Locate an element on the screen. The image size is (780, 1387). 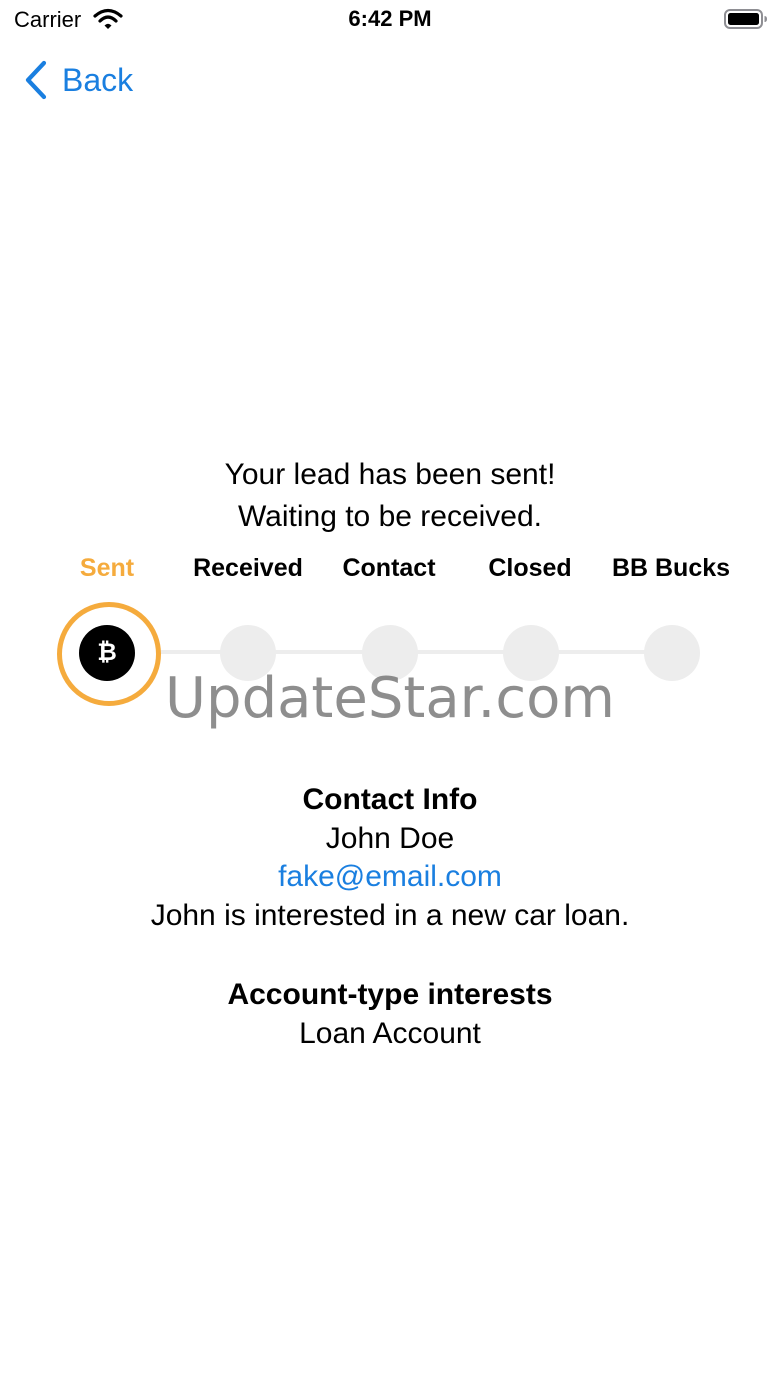
status-time: 6:42 PM is located at coordinates (390, 18).